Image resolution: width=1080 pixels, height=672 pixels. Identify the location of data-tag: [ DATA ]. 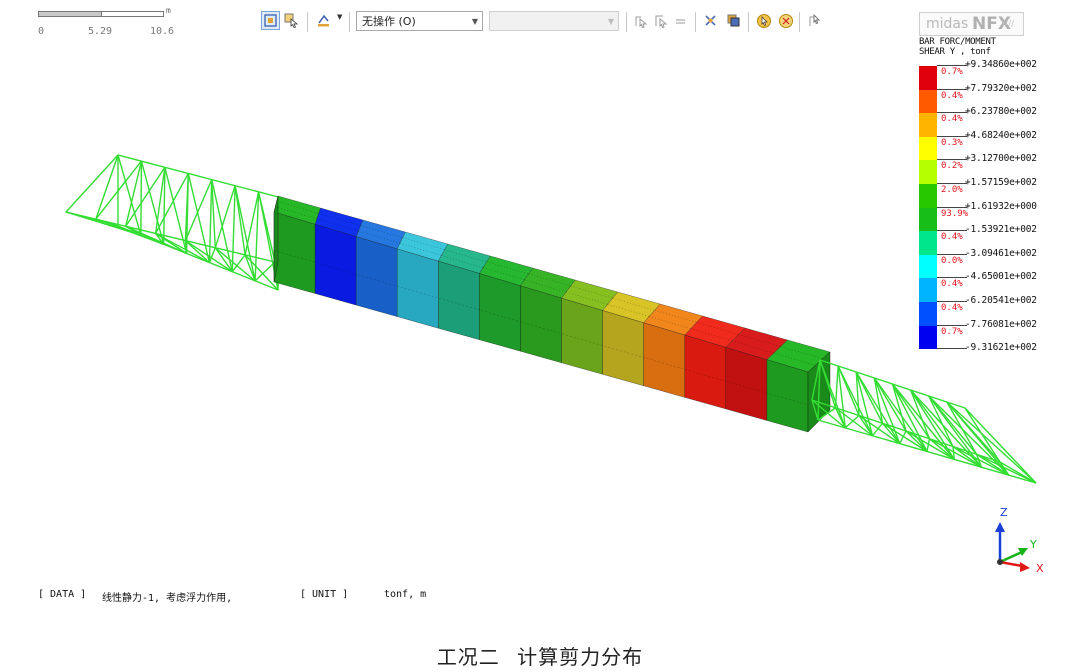
(62, 594).